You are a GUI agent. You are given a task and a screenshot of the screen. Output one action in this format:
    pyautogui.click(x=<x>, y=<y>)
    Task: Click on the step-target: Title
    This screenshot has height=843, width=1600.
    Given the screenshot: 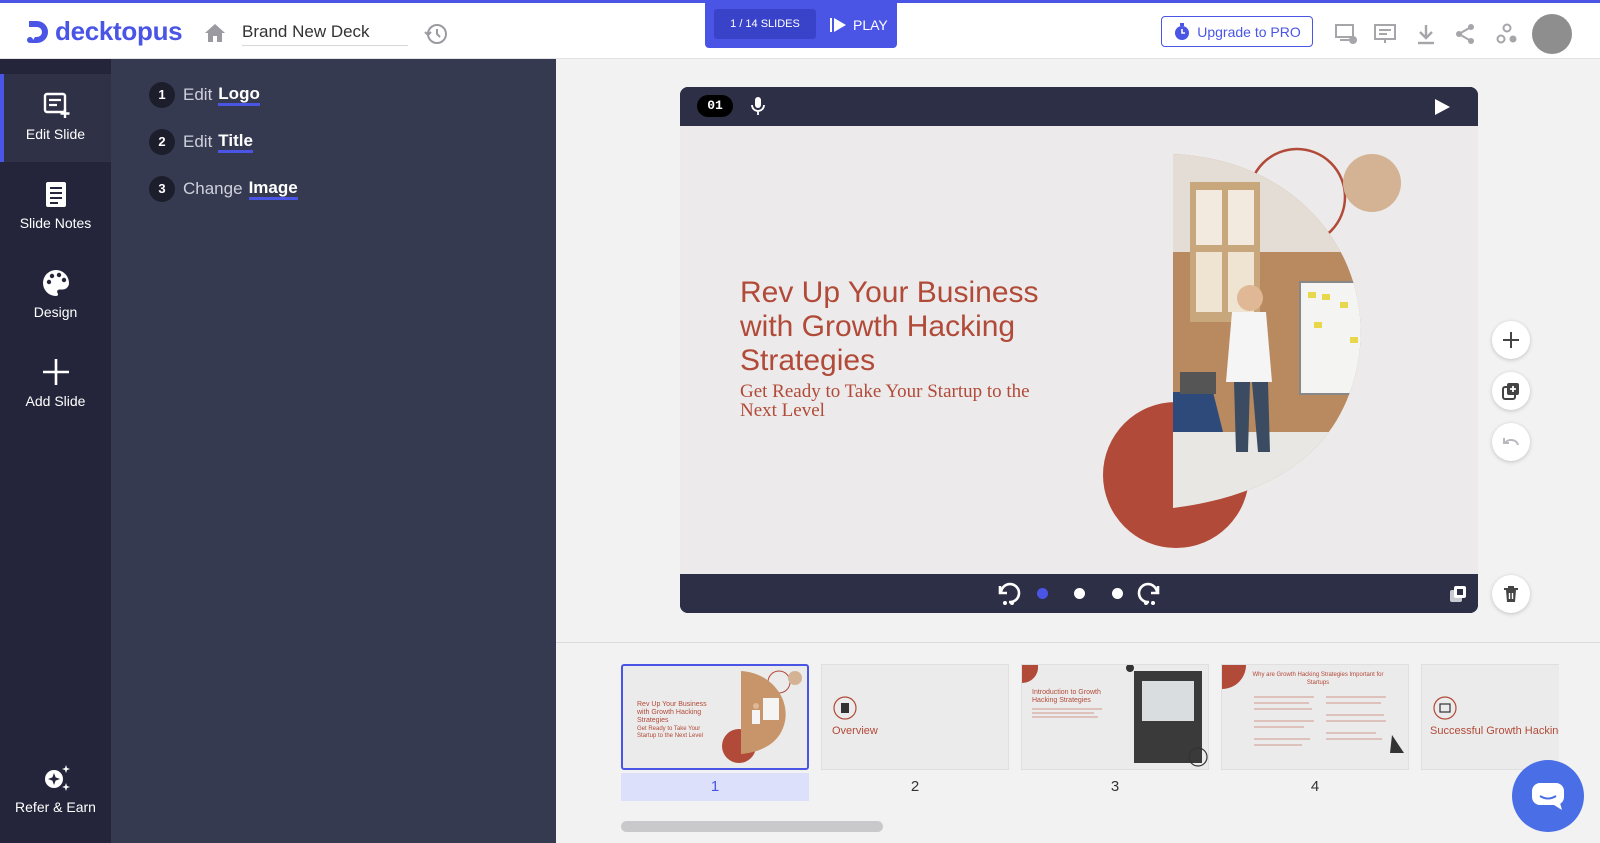 What is the action you would take?
    pyautogui.click(x=235, y=142)
    